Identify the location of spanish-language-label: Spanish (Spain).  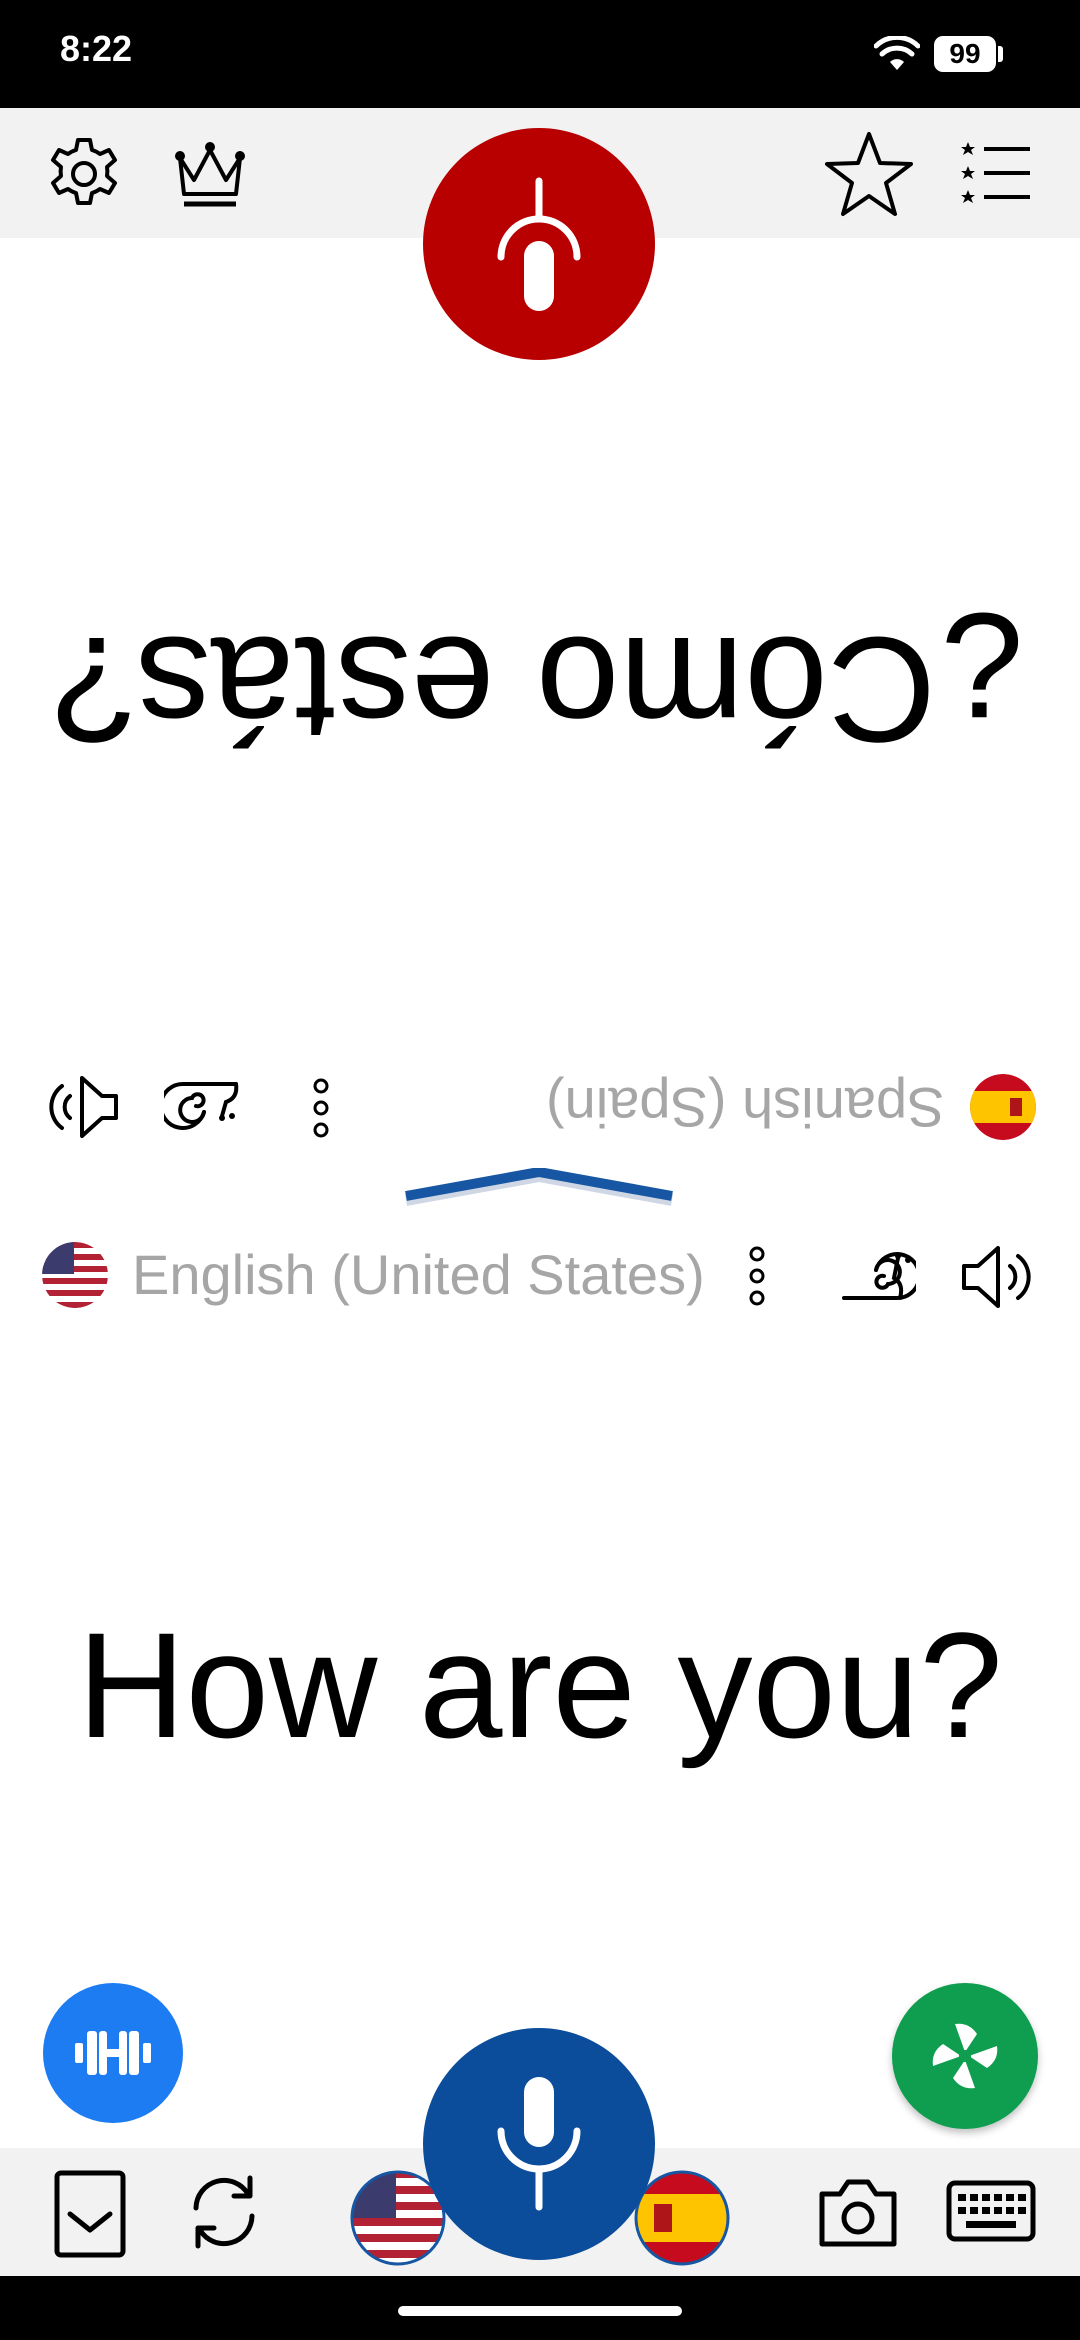
(745, 1107).